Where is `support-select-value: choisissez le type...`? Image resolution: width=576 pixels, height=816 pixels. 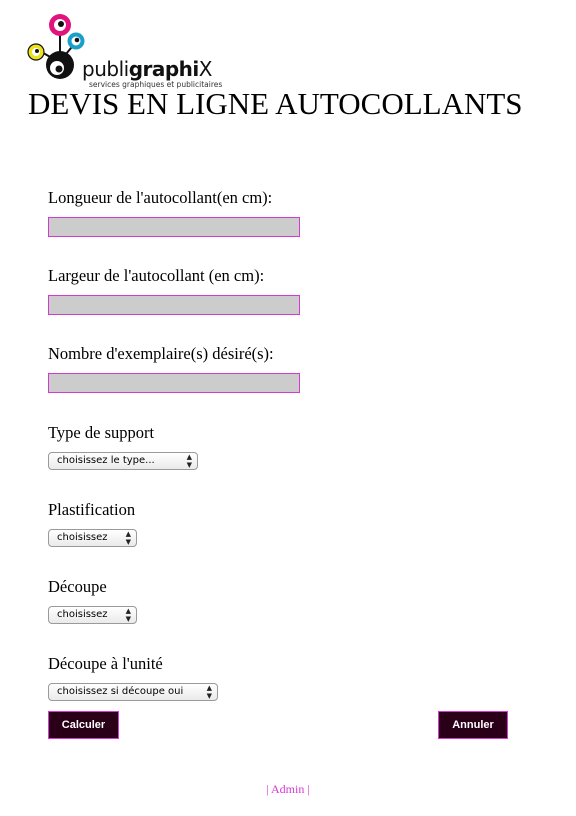 support-select-value: choisissez le type... is located at coordinates (106, 460).